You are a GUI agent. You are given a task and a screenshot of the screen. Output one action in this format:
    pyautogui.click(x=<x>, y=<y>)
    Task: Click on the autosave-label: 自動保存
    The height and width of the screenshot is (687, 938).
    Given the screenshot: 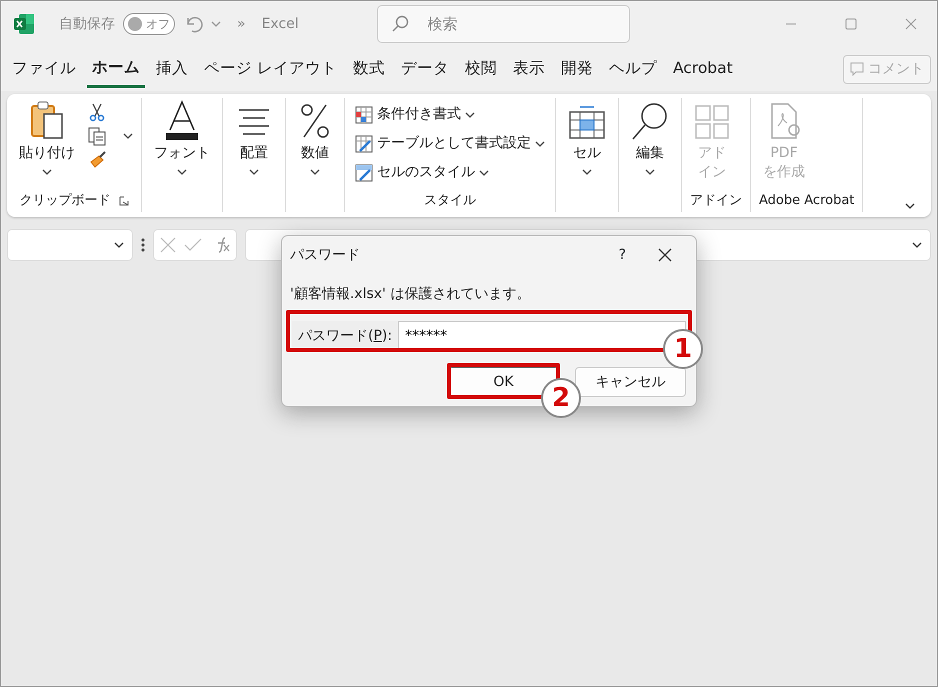 What is the action you would take?
    pyautogui.click(x=87, y=24)
    